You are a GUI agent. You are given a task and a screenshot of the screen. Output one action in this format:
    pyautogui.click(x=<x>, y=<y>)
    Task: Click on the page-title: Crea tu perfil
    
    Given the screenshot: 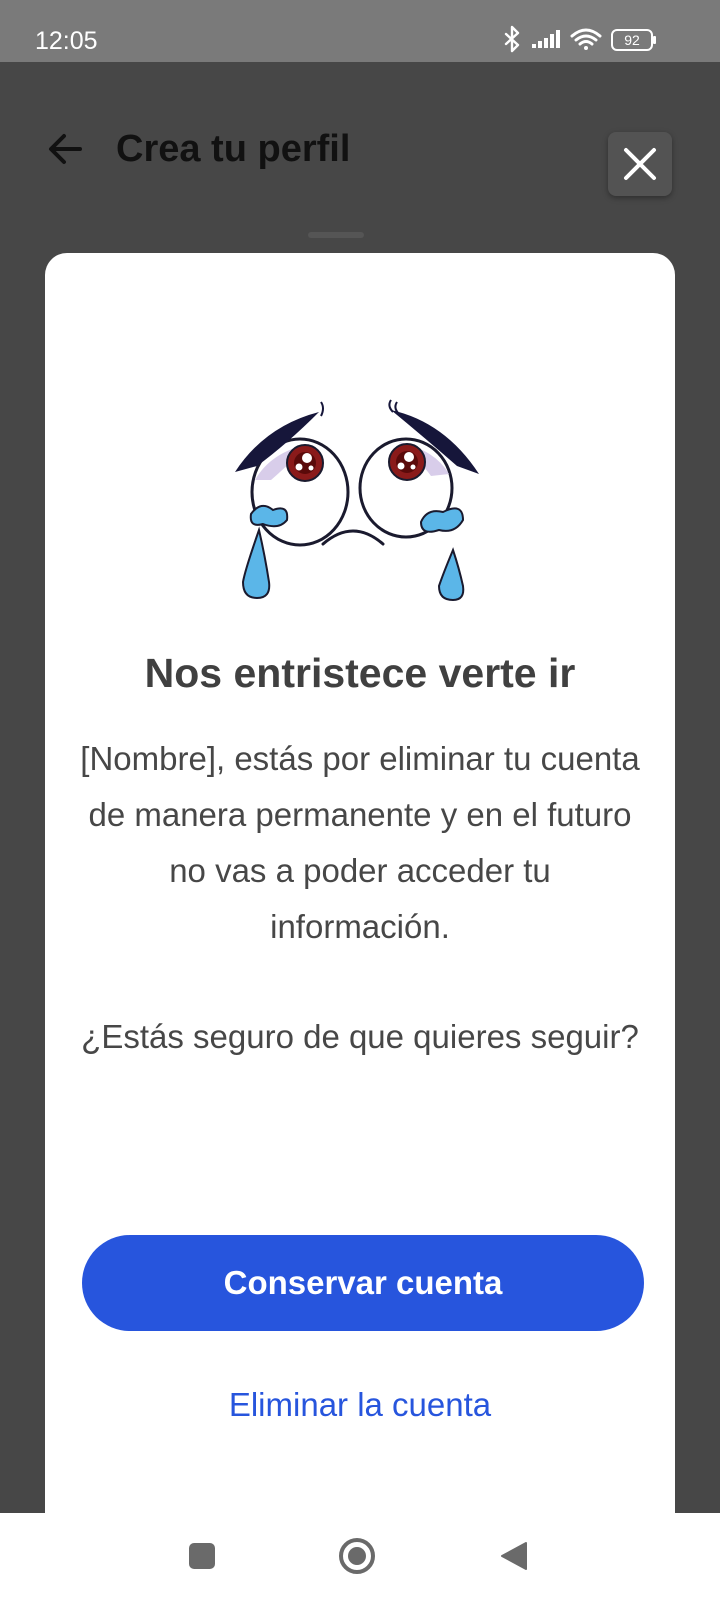 What is the action you would take?
    pyautogui.click(x=233, y=149)
    